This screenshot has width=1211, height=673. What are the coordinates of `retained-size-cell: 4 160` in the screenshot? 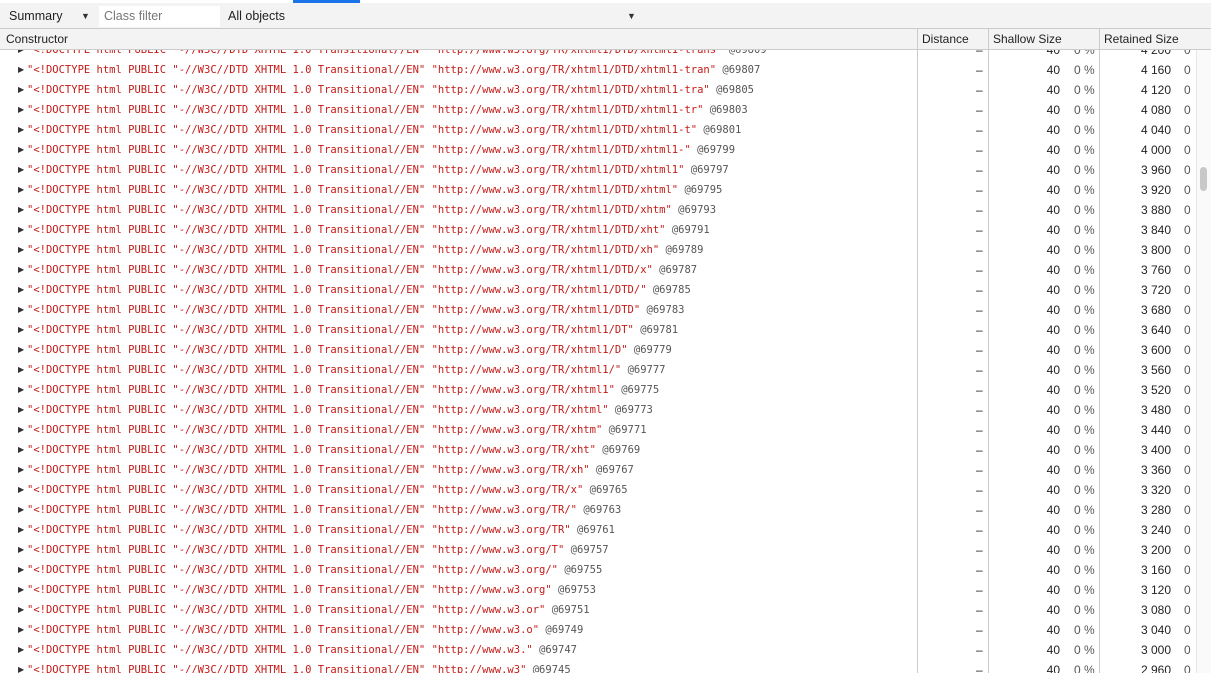 It's located at (1155, 70).